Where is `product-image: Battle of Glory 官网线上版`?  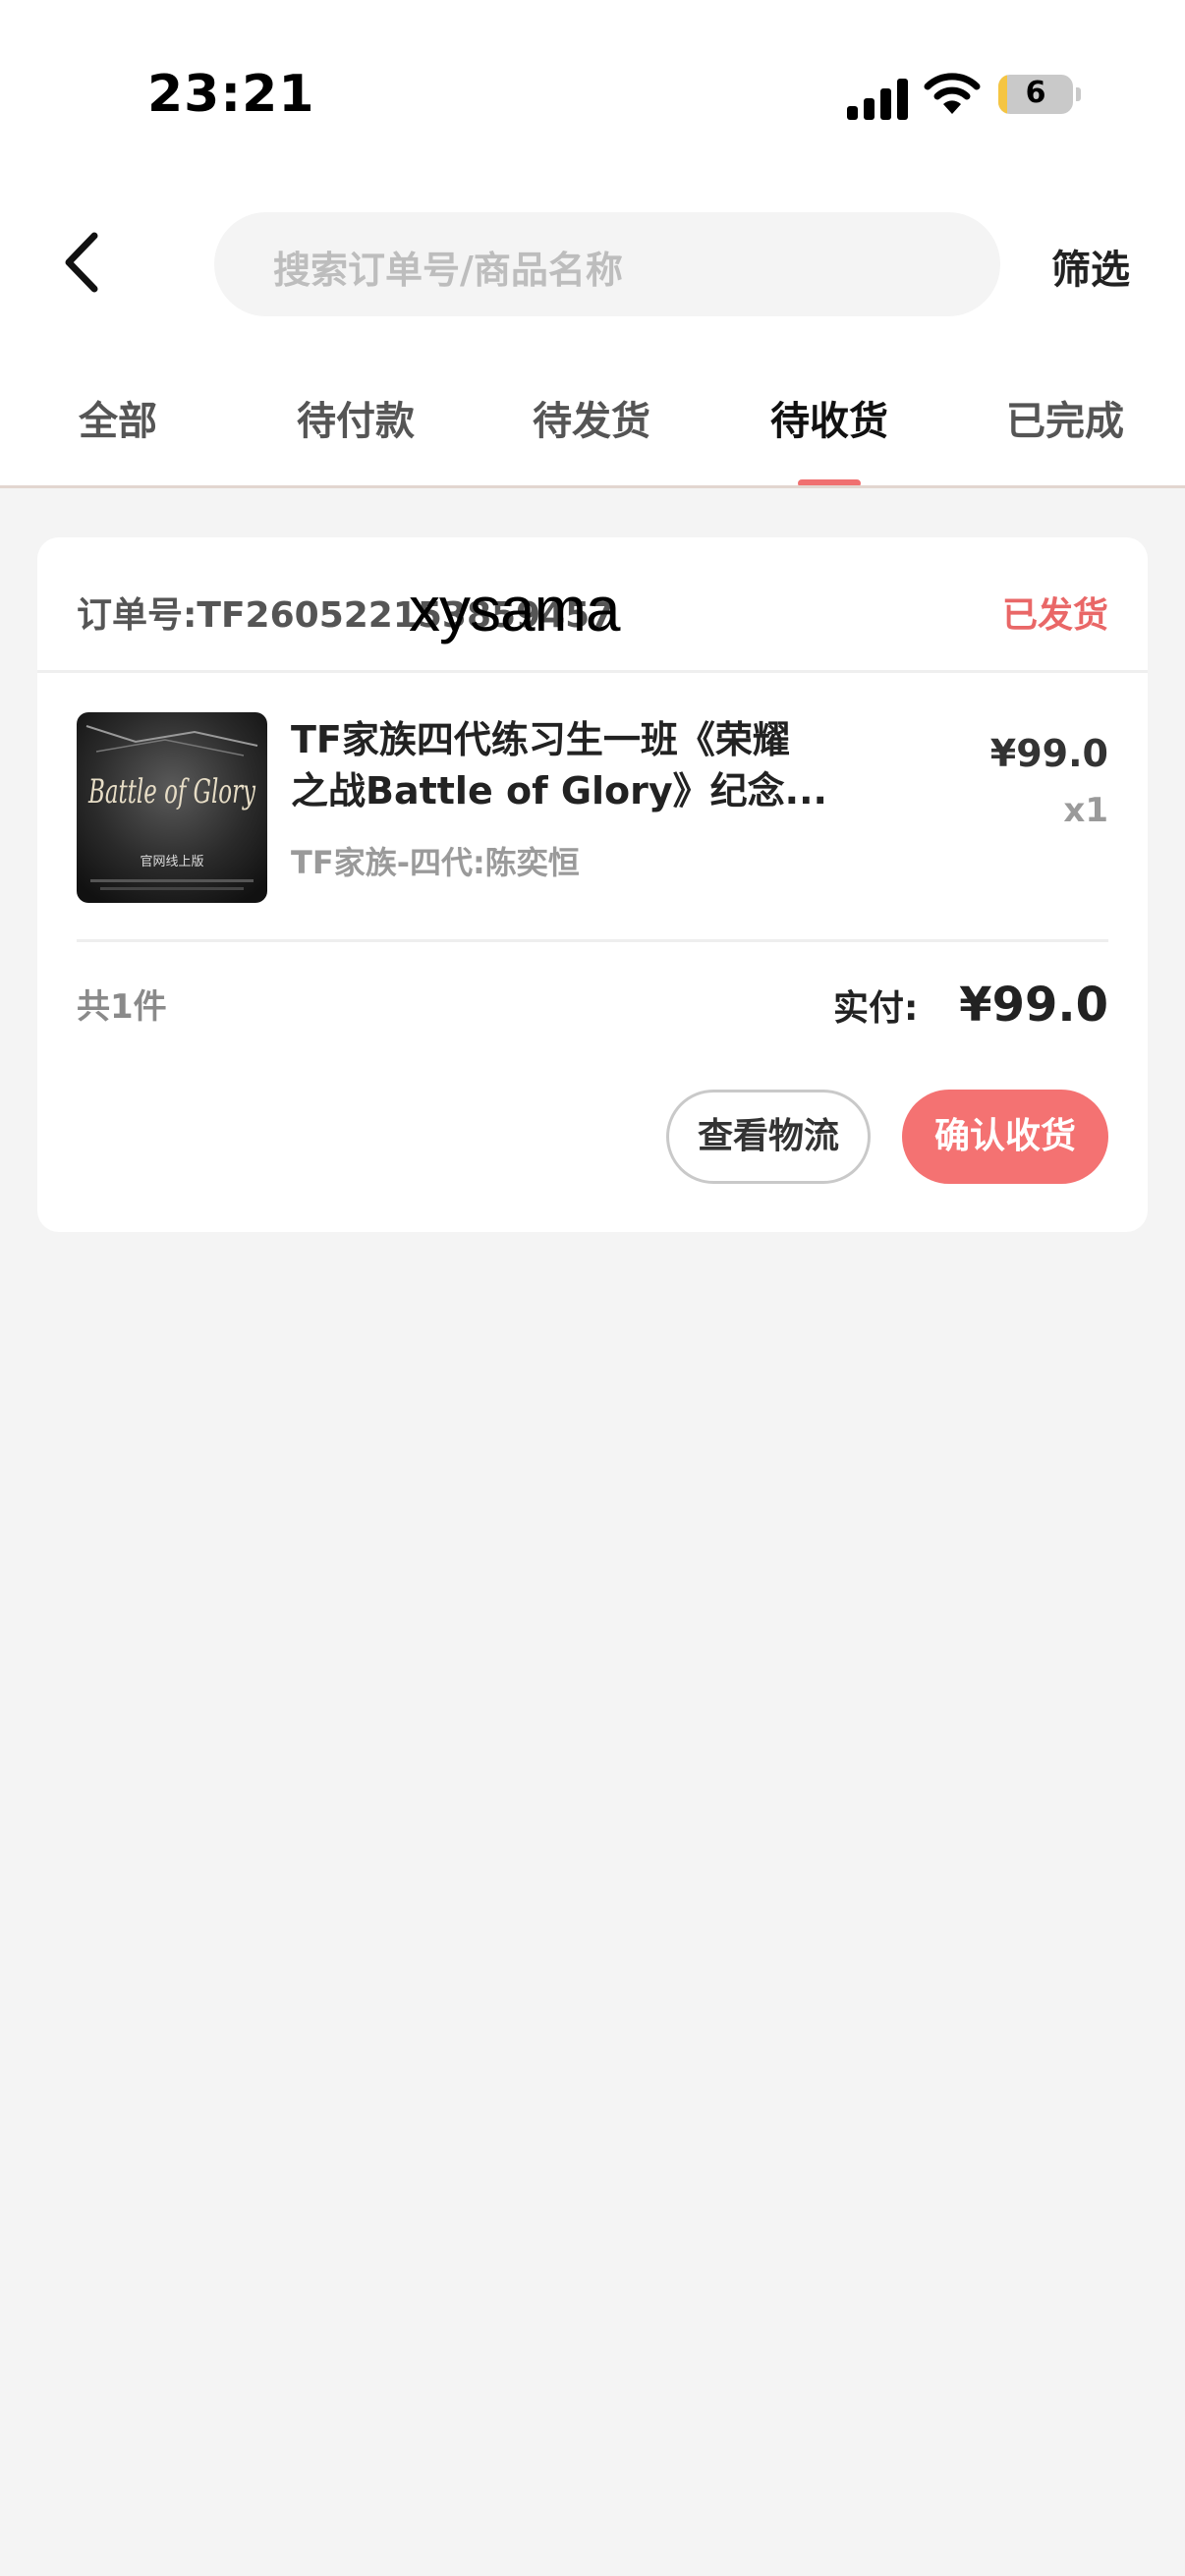 product-image: Battle of Glory 官网线上版 is located at coordinates (172, 807).